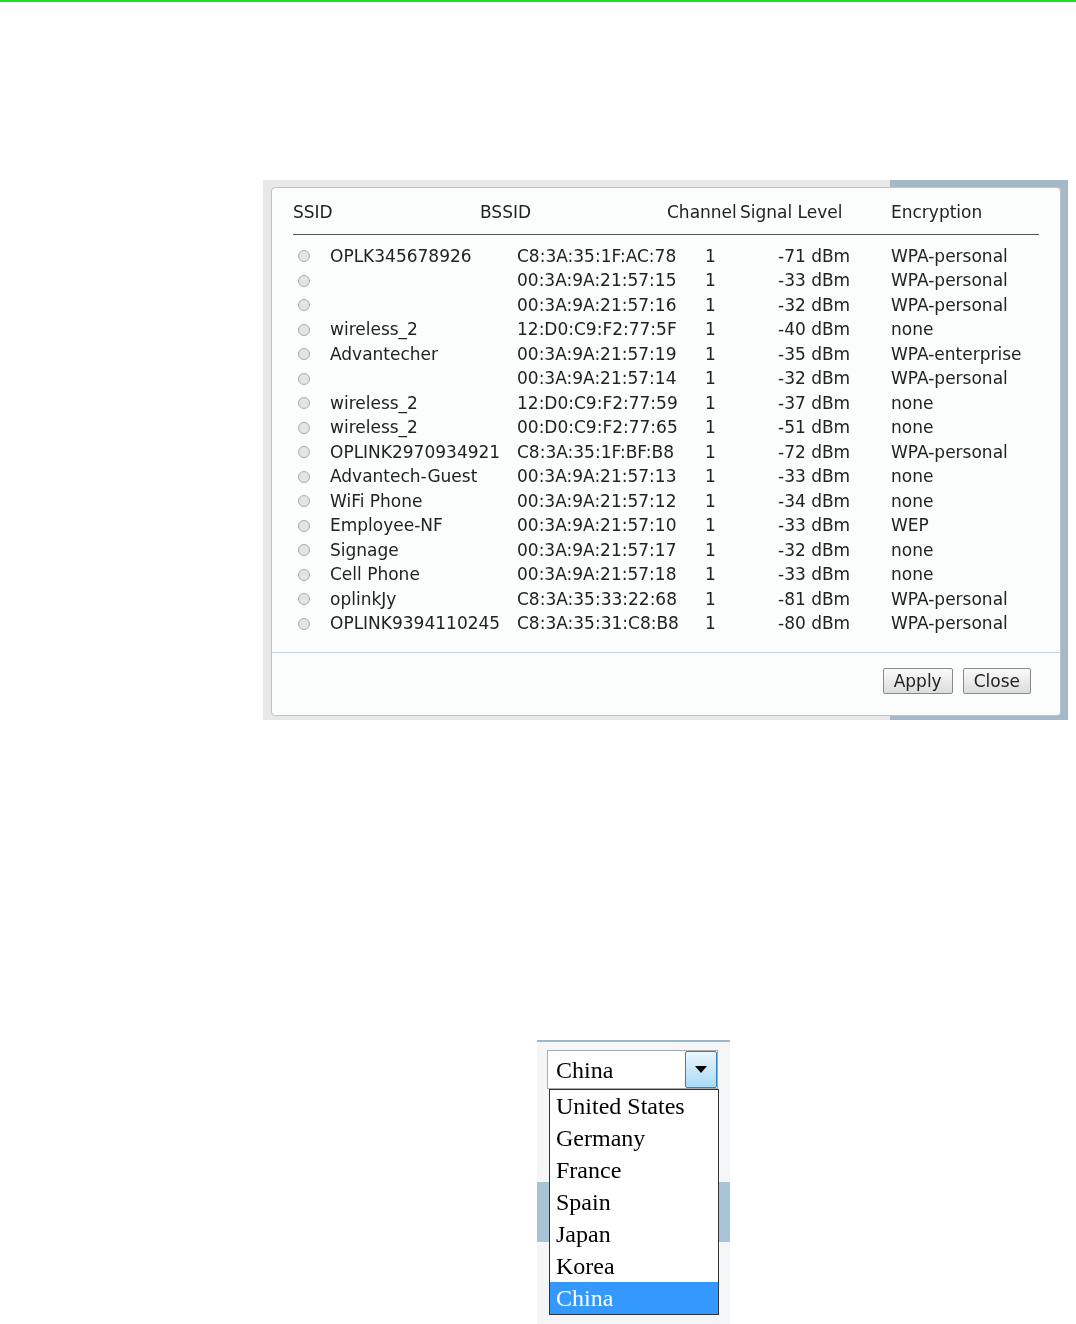 The height and width of the screenshot is (1324, 1076). I want to click on table-cell: -35 dBm, so click(814, 353).